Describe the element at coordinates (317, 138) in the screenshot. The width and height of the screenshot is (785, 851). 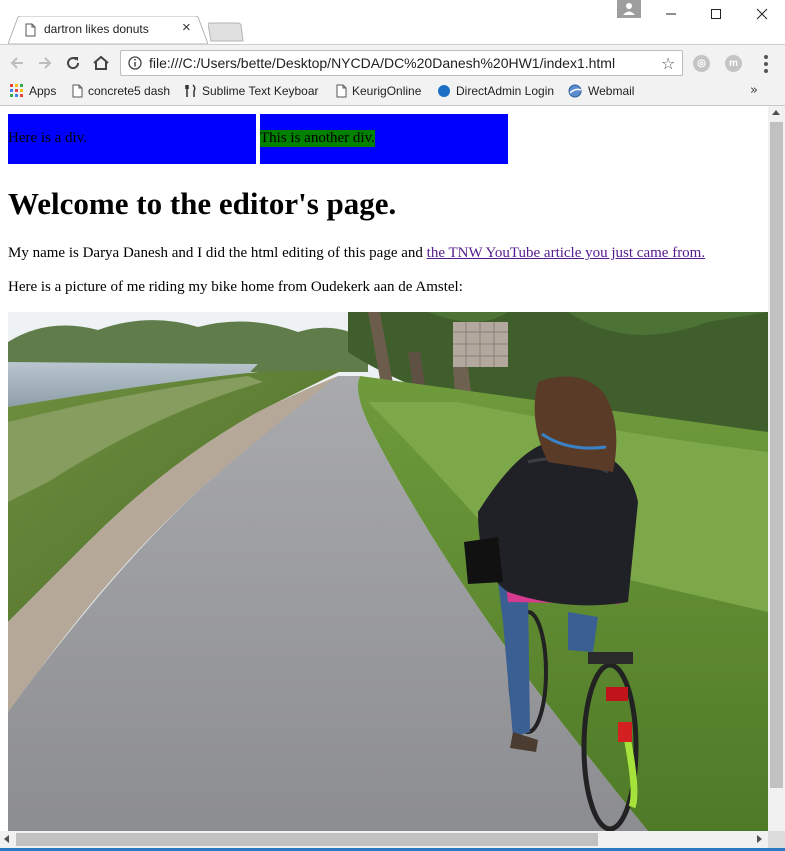
I see `div-2-text: This is another div.` at that location.